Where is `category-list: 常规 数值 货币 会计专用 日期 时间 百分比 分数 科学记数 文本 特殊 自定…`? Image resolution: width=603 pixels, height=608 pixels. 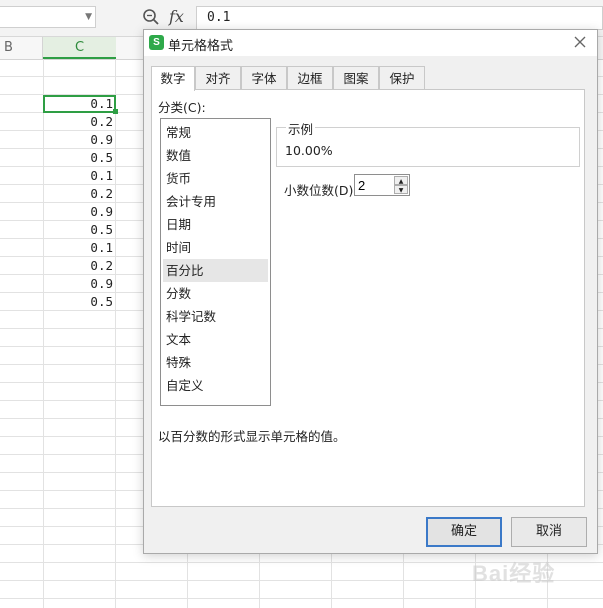 category-list: 常规 数值 货币 会计专用 日期 时间 百分比 分数 科学记数 文本 特殊 自定… is located at coordinates (215, 262).